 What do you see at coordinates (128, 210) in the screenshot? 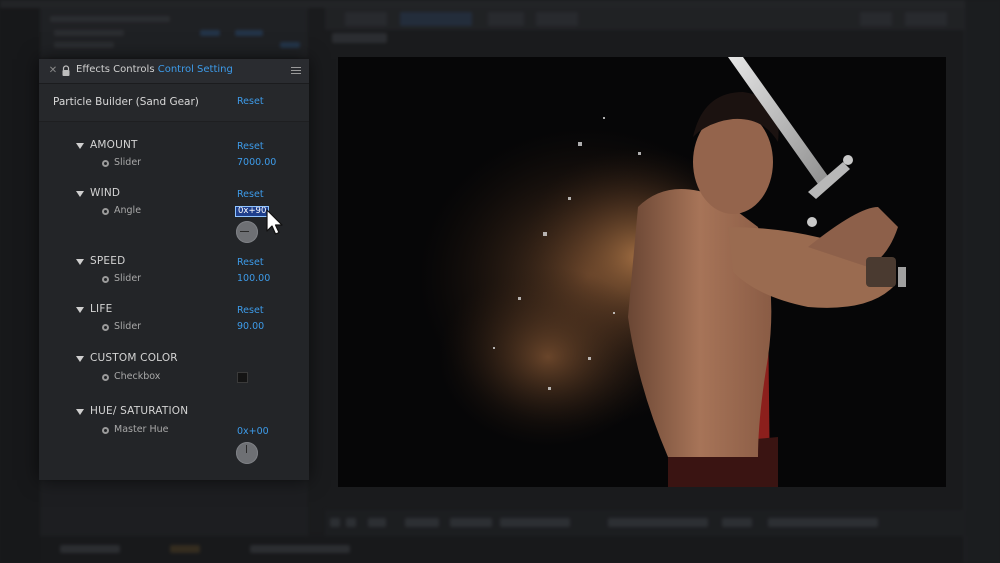
I see `wind-sub-label: Angle` at bounding box center [128, 210].